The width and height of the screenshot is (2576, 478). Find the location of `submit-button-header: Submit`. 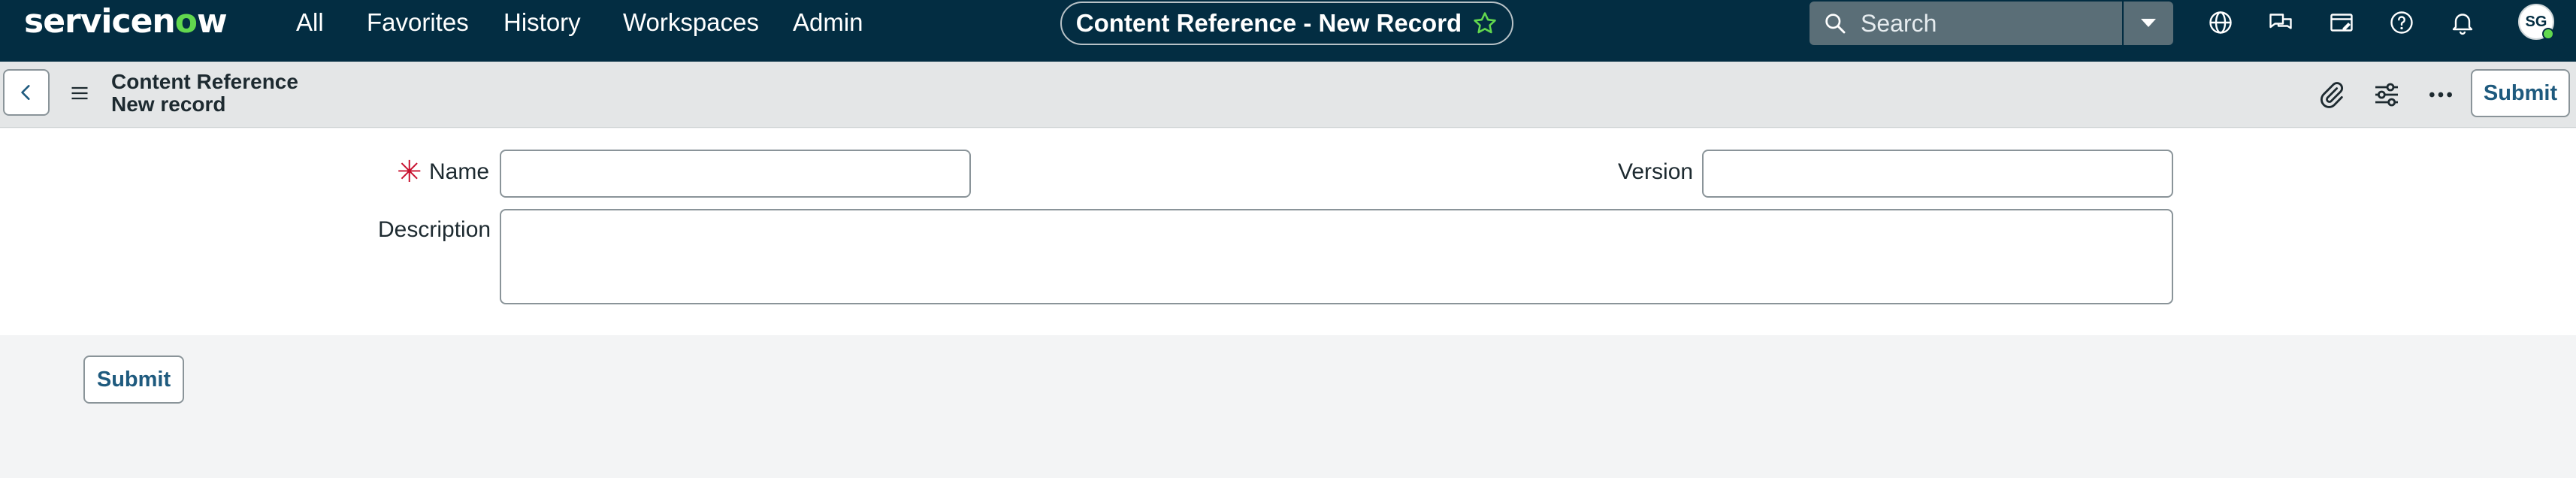

submit-button-header: Submit is located at coordinates (2521, 93).